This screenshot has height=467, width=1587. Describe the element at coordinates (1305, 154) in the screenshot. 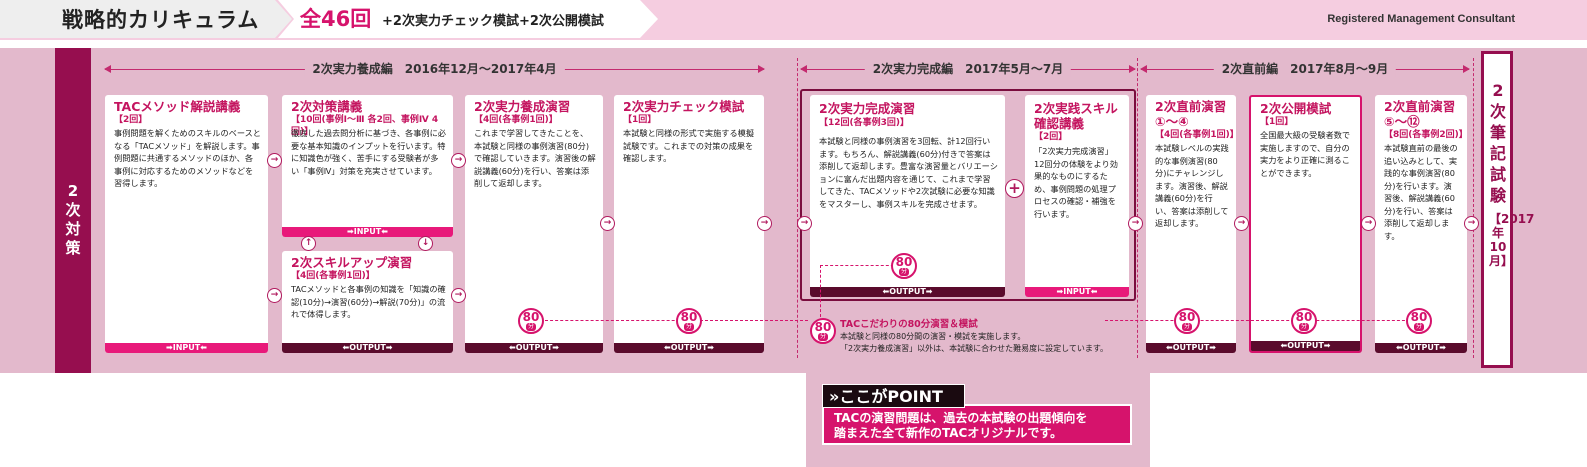

I see `course-desc: 全国最大級の受験者数で実施しますので、自分の実力をより正確に測ることができます。` at that location.